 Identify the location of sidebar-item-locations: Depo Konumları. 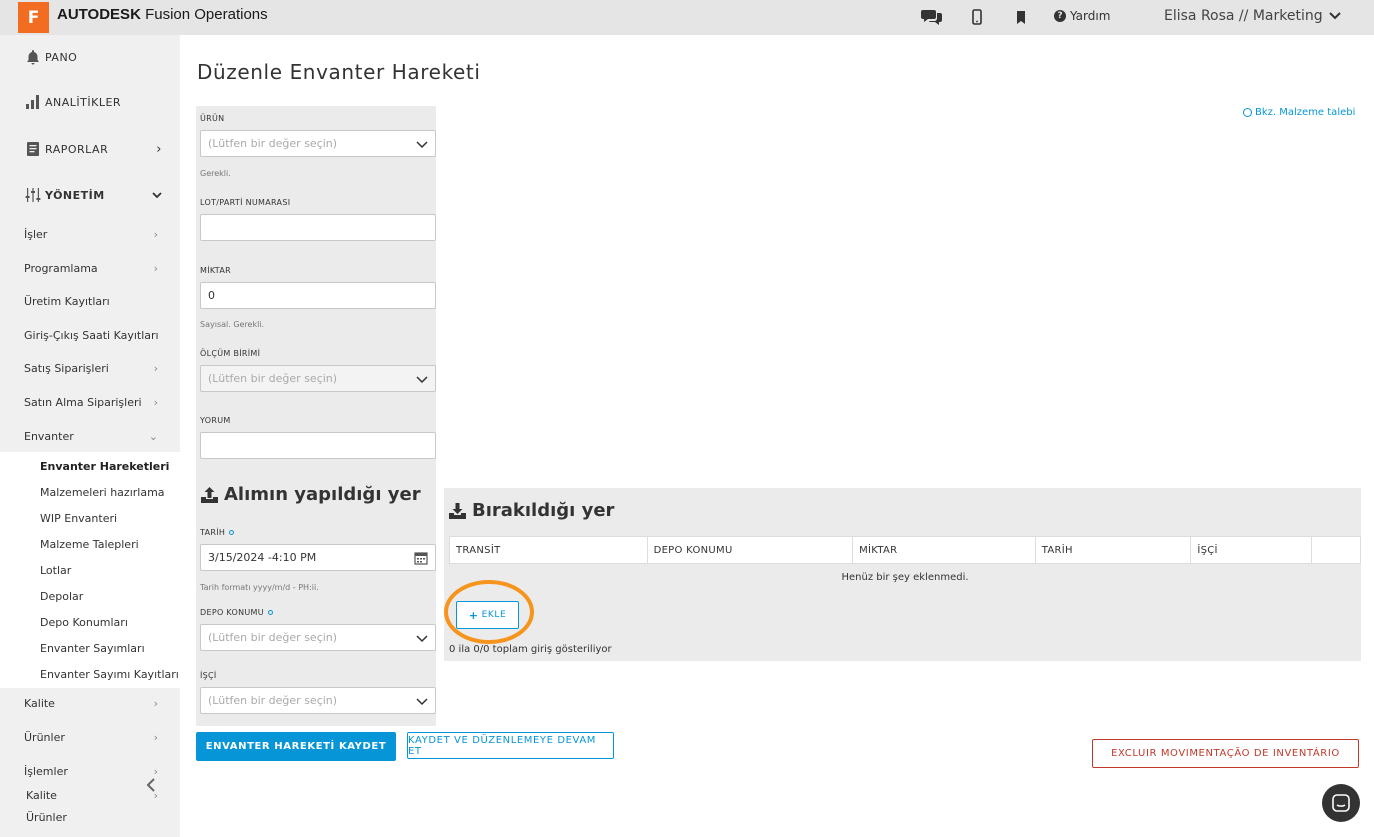
(90, 622).